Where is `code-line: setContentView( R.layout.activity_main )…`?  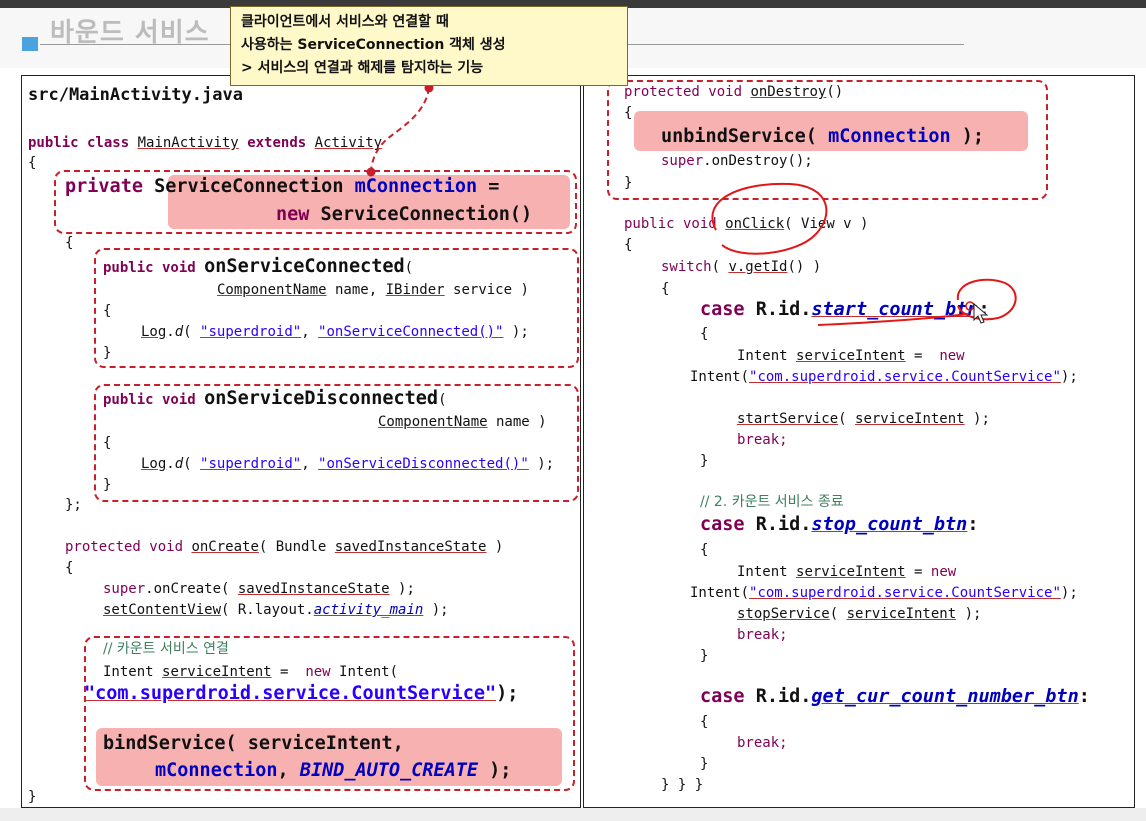
code-line: setContentView( R.layout.activity_main )… is located at coordinates (276, 610).